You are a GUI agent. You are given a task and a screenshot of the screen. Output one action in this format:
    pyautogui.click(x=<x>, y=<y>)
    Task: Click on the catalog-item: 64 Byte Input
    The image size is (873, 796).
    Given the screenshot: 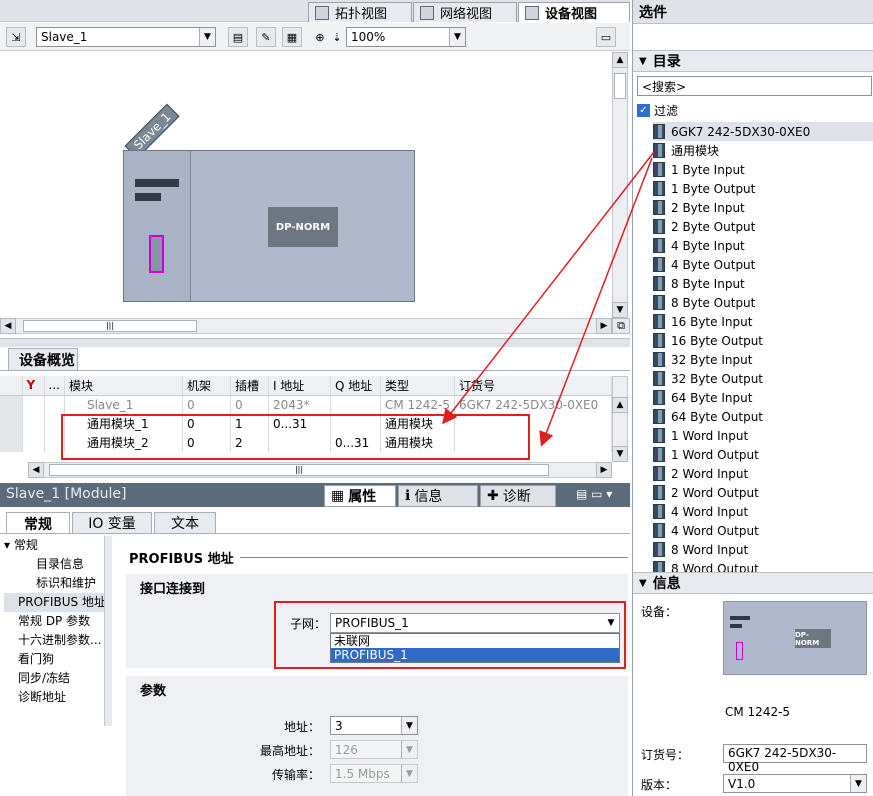 What is the action you would take?
    pyautogui.click(x=763, y=397)
    